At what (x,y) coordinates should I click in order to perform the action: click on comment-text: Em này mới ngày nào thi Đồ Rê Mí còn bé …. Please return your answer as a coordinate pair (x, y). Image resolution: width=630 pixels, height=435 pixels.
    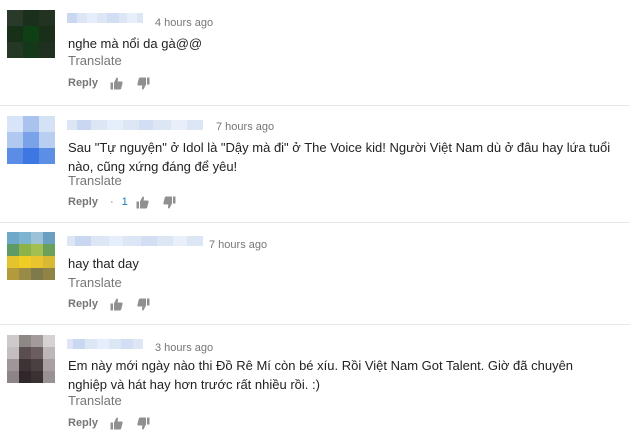
    Looking at the image, I should click on (321, 375).